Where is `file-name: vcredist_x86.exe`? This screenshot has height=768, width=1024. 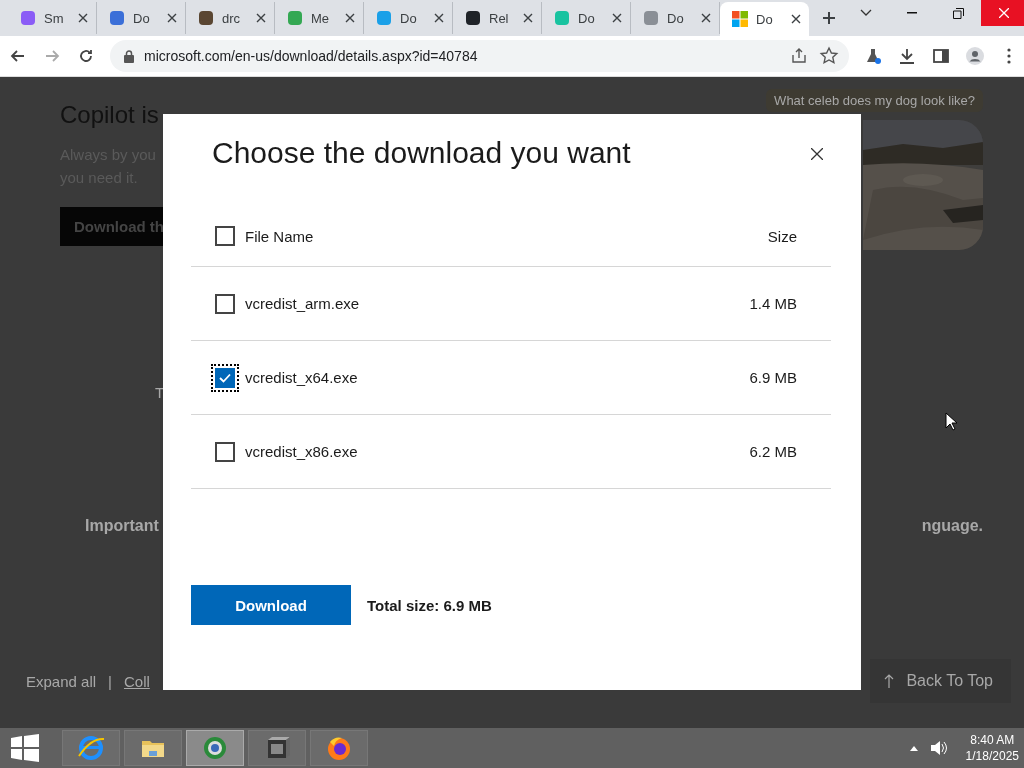
file-name: vcredist_x86.exe is located at coordinates (302, 451).